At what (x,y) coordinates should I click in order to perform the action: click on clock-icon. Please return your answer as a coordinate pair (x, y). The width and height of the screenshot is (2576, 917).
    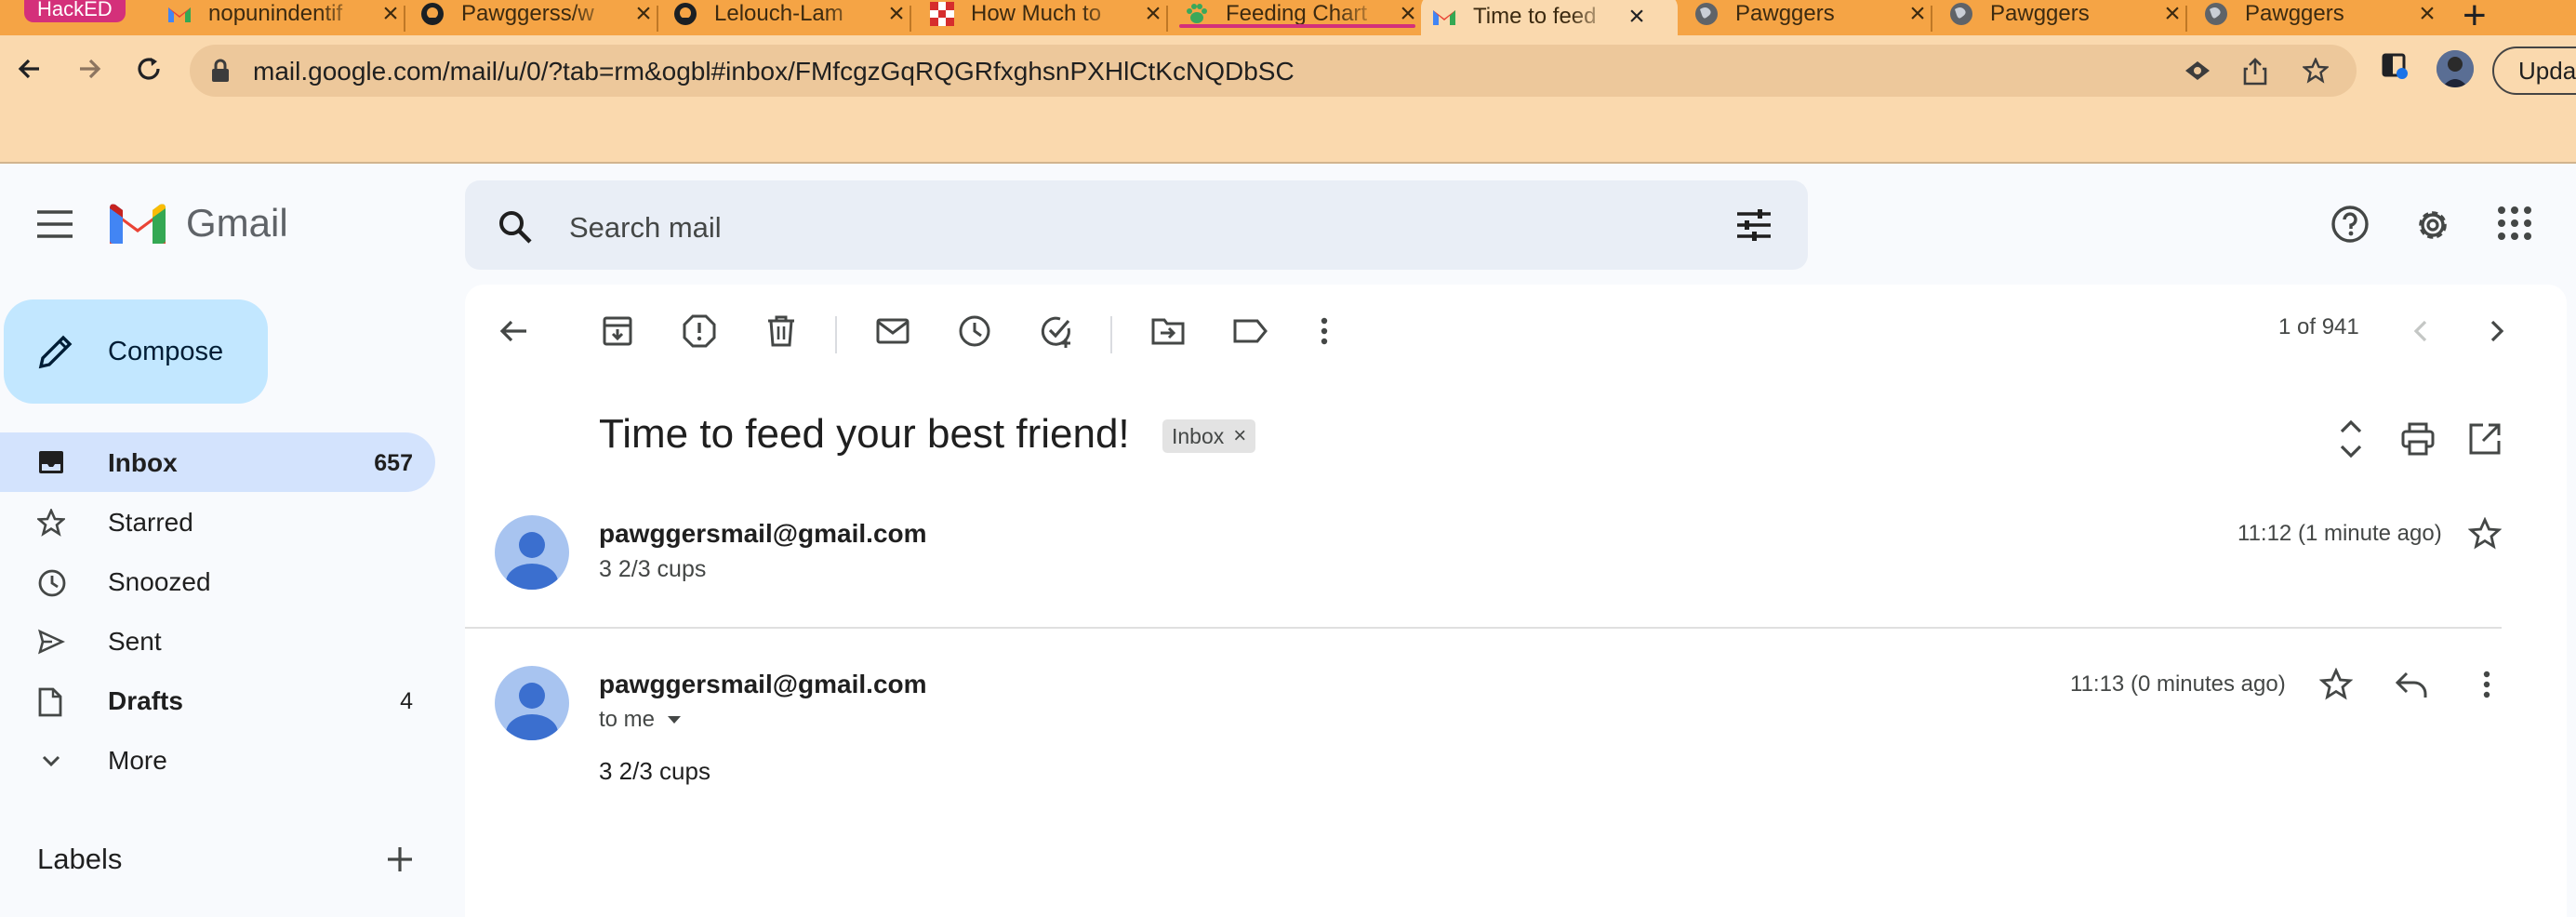
    Looking at the image, I should click on (52, 585).